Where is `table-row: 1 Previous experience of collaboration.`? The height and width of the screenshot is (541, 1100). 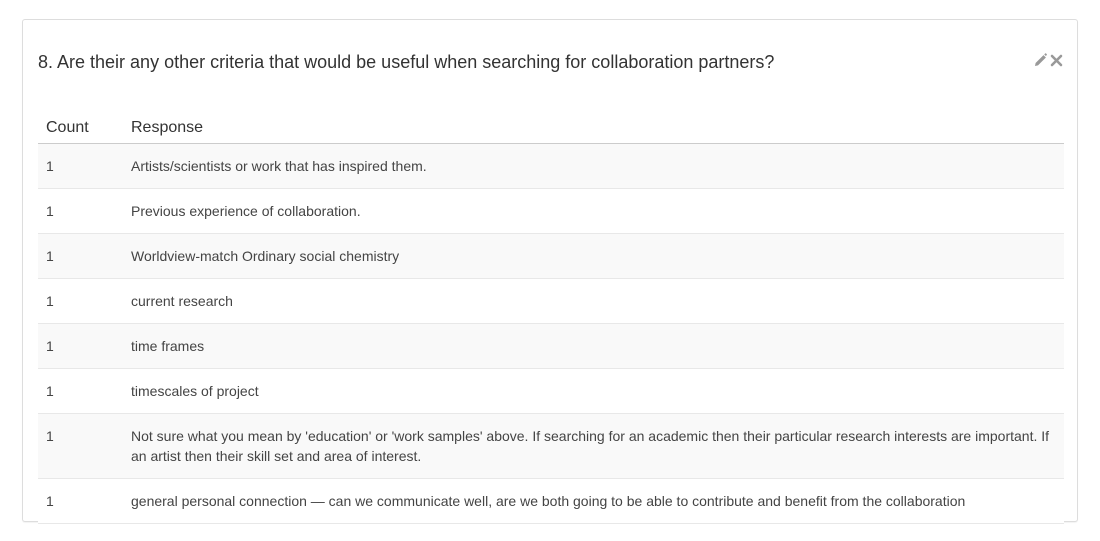
table-row: 1 Previous experience of collaboration. is located at coordinates (551, 211).